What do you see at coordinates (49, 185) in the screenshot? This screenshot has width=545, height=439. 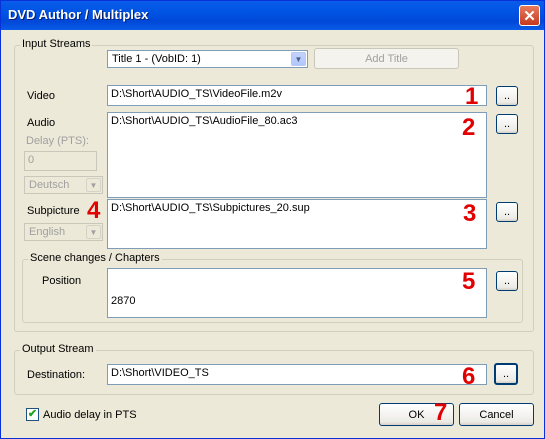 I see `audio-language-value: Deutsch` at bounding box center [49, 185].